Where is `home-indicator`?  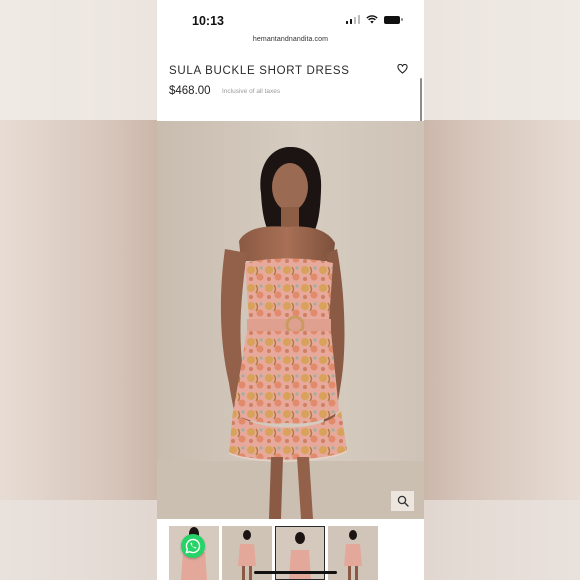 home-indicator is located at coordinates (295, 572).